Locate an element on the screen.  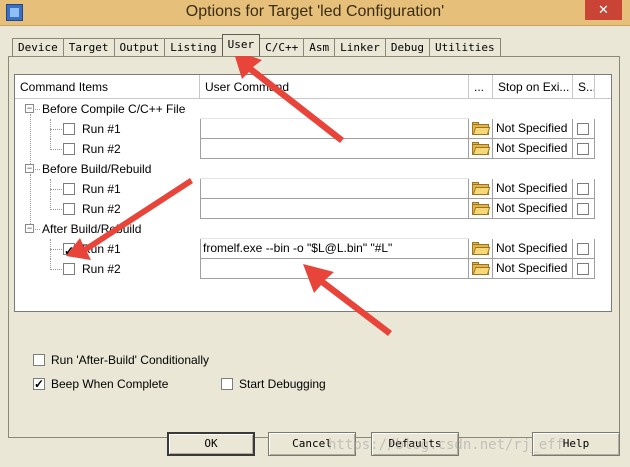
group-label: After Build/Rebuild is located at coordinates (92, 229).